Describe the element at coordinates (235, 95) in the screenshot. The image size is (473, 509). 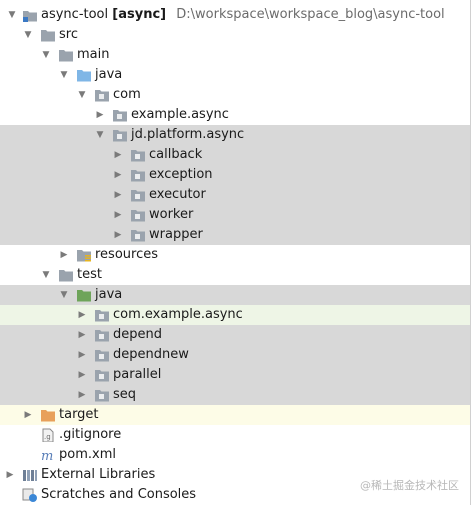
I see `tree-item-com: ▼ com` at that location.